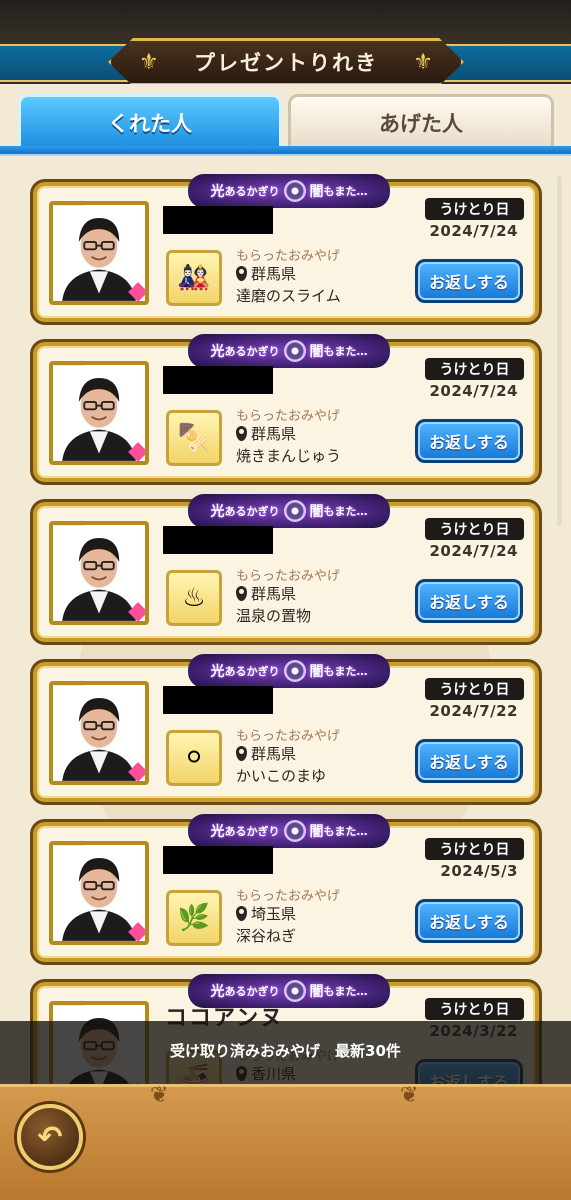 This screenshot has height=1200, width=571. I want to click on prefecture-text: 埼玉県, so click(274, 914).